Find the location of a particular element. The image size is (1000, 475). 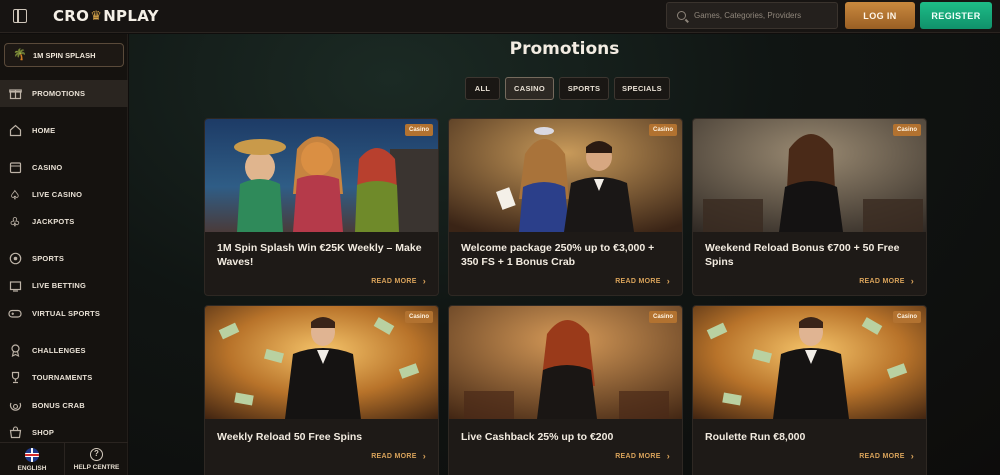

sidebar-item-label: HOME is located at coordinates (44, 130).